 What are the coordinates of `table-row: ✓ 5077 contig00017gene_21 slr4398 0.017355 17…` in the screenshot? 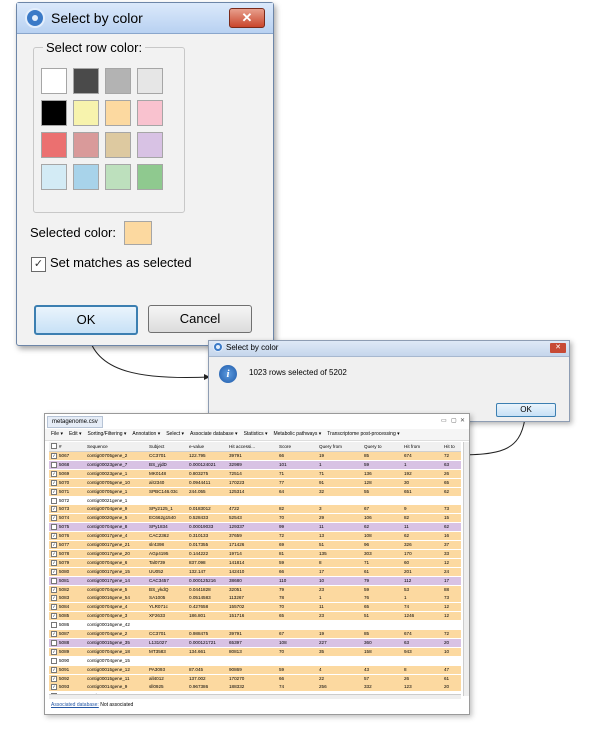 It's located at (255, 545).